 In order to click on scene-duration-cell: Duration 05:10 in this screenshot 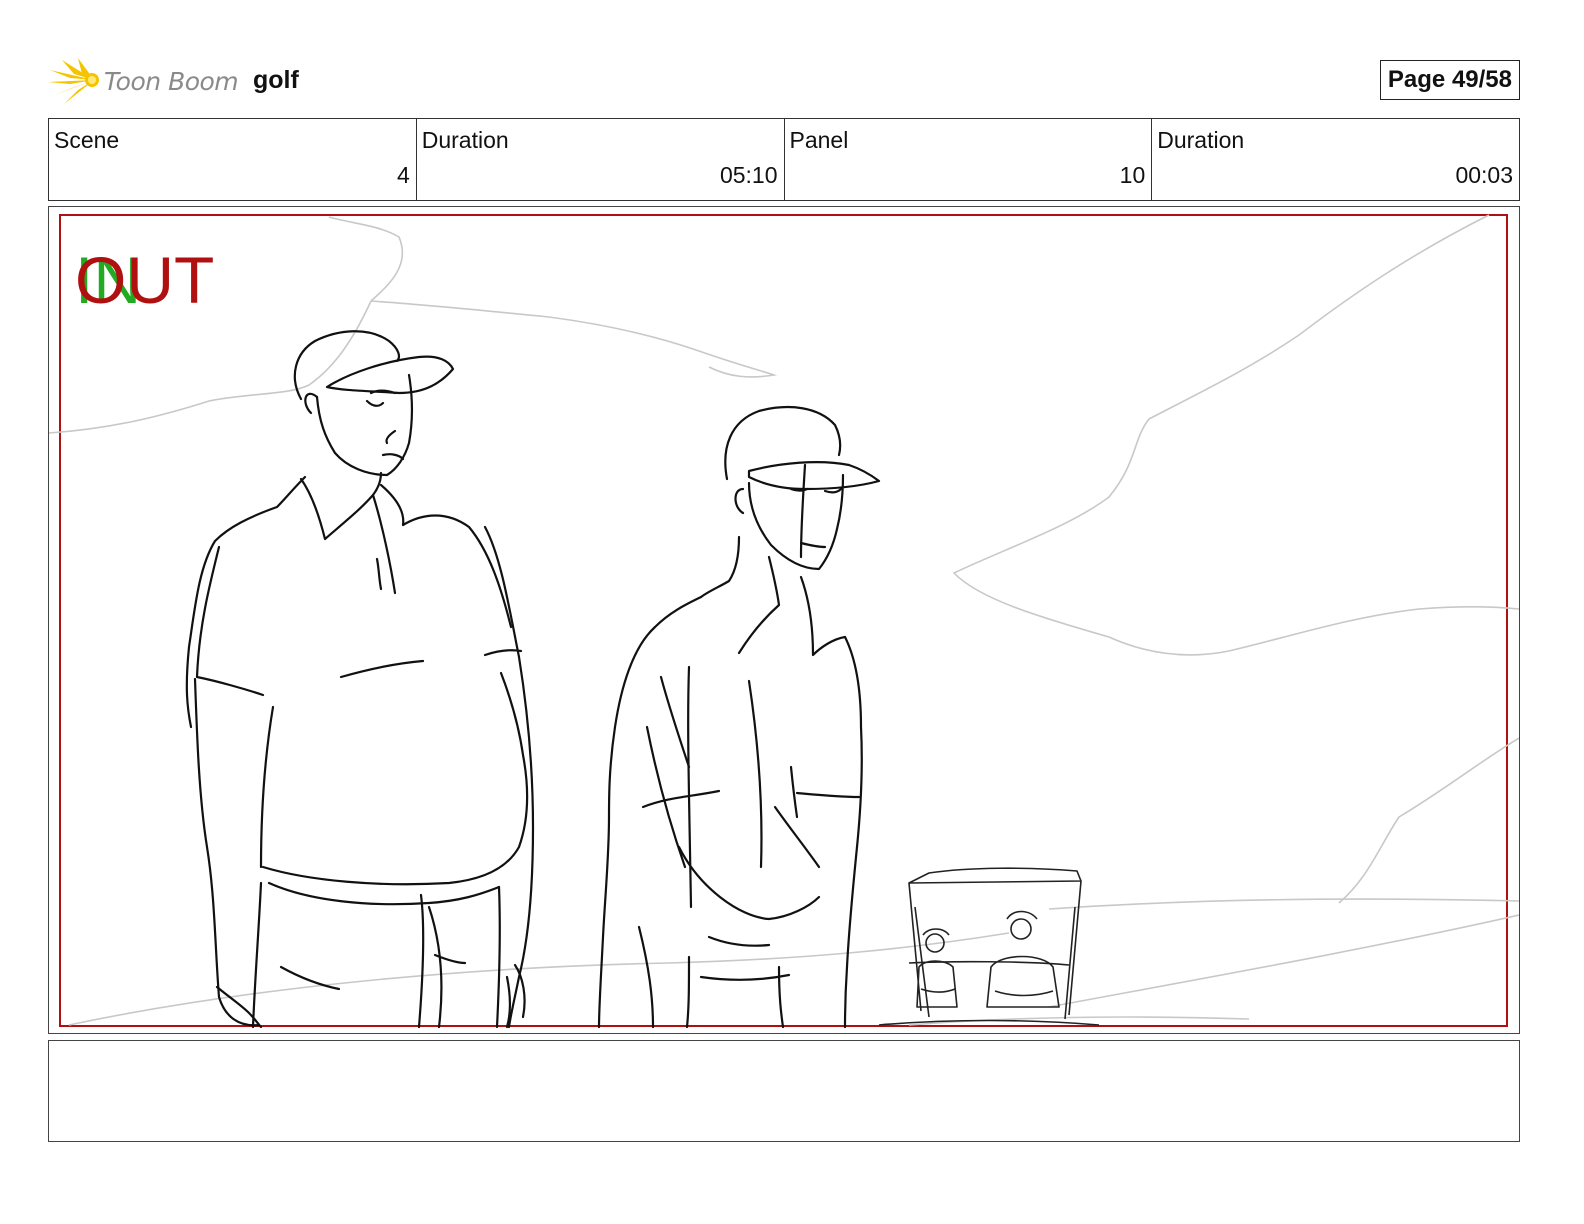, I will do `click(601, 159)`.